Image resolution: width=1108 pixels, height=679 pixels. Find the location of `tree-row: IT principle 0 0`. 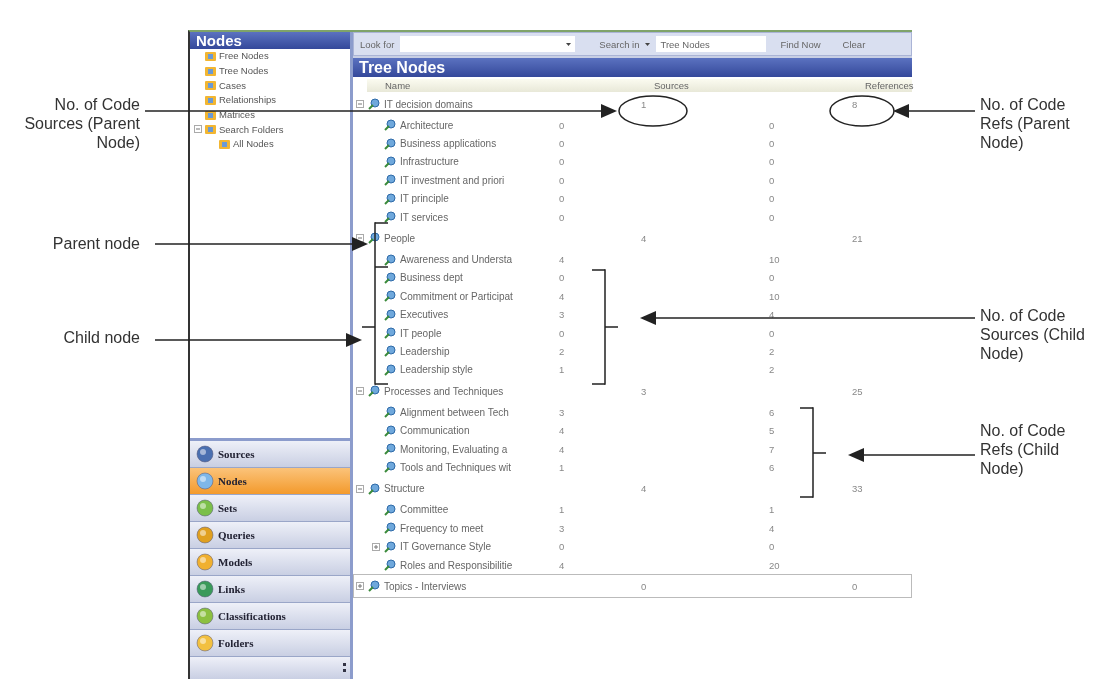

tree-row: IT principle 0 0 is located at coordinates (632, 198).